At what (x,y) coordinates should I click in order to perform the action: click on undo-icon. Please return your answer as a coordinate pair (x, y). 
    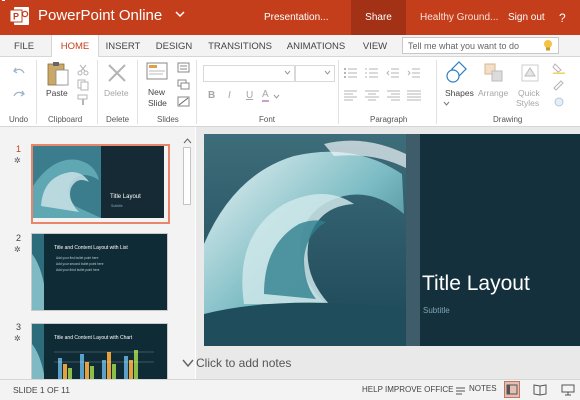
    Looking at the image, I should click on (19, 71).